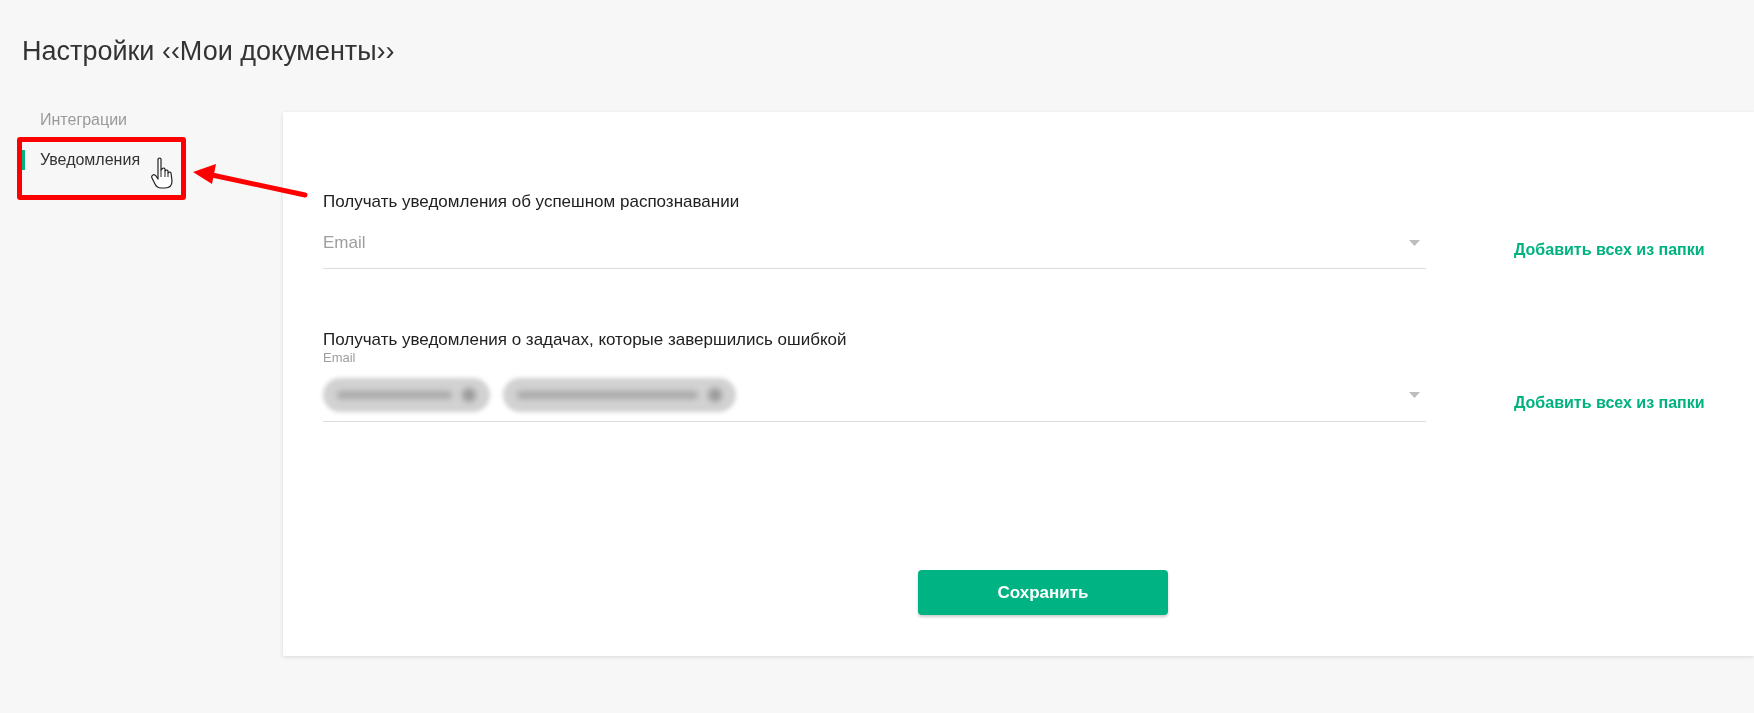  Describe the element at coordinates (208, 51) in the screenshot. I see `page-title: Настройки ‹‹Мои документы››` at that location.